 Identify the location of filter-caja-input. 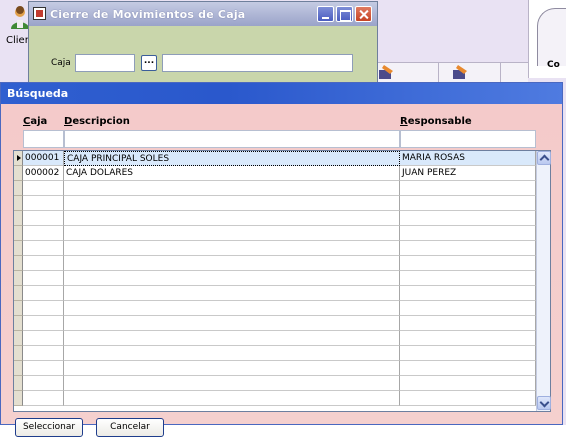
(43, 139).